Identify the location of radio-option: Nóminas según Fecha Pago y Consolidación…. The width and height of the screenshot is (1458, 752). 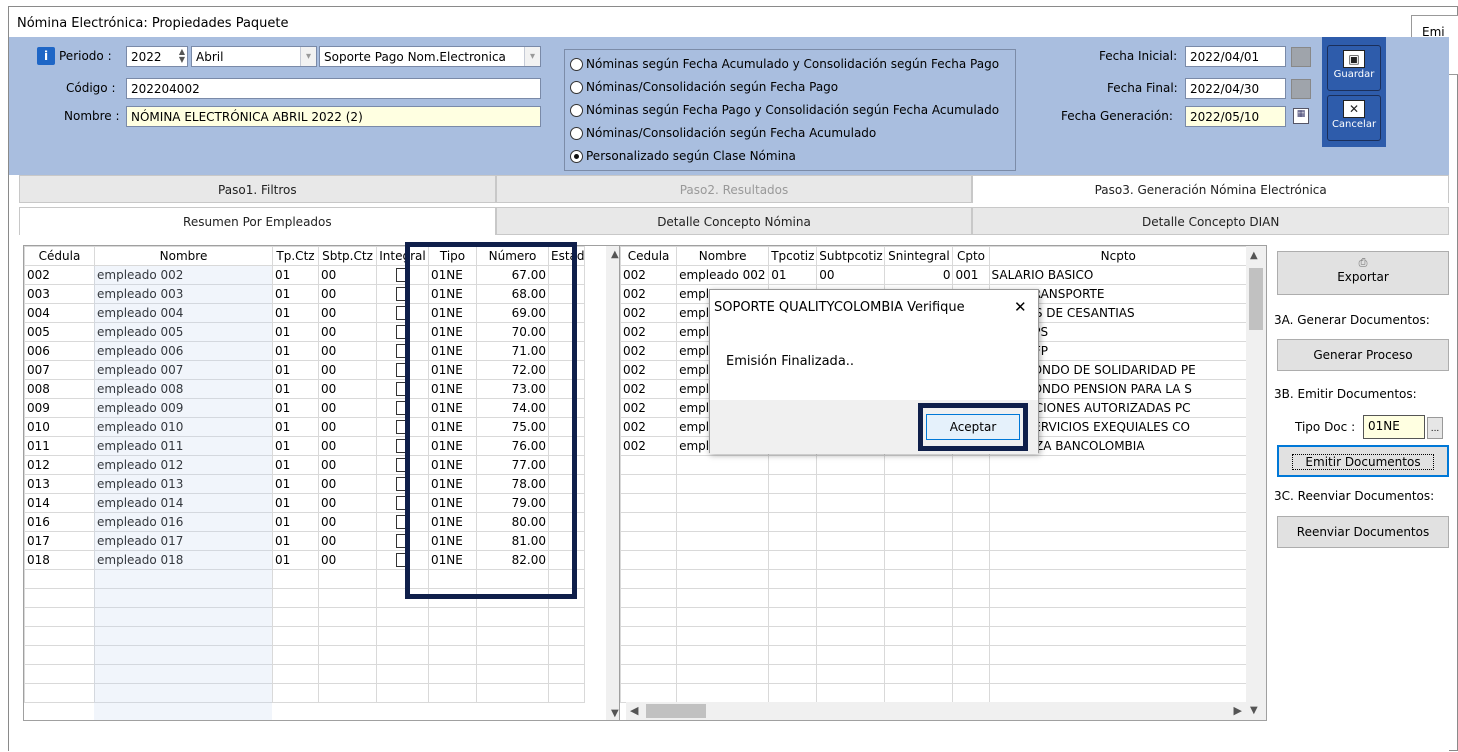
(784, 110).